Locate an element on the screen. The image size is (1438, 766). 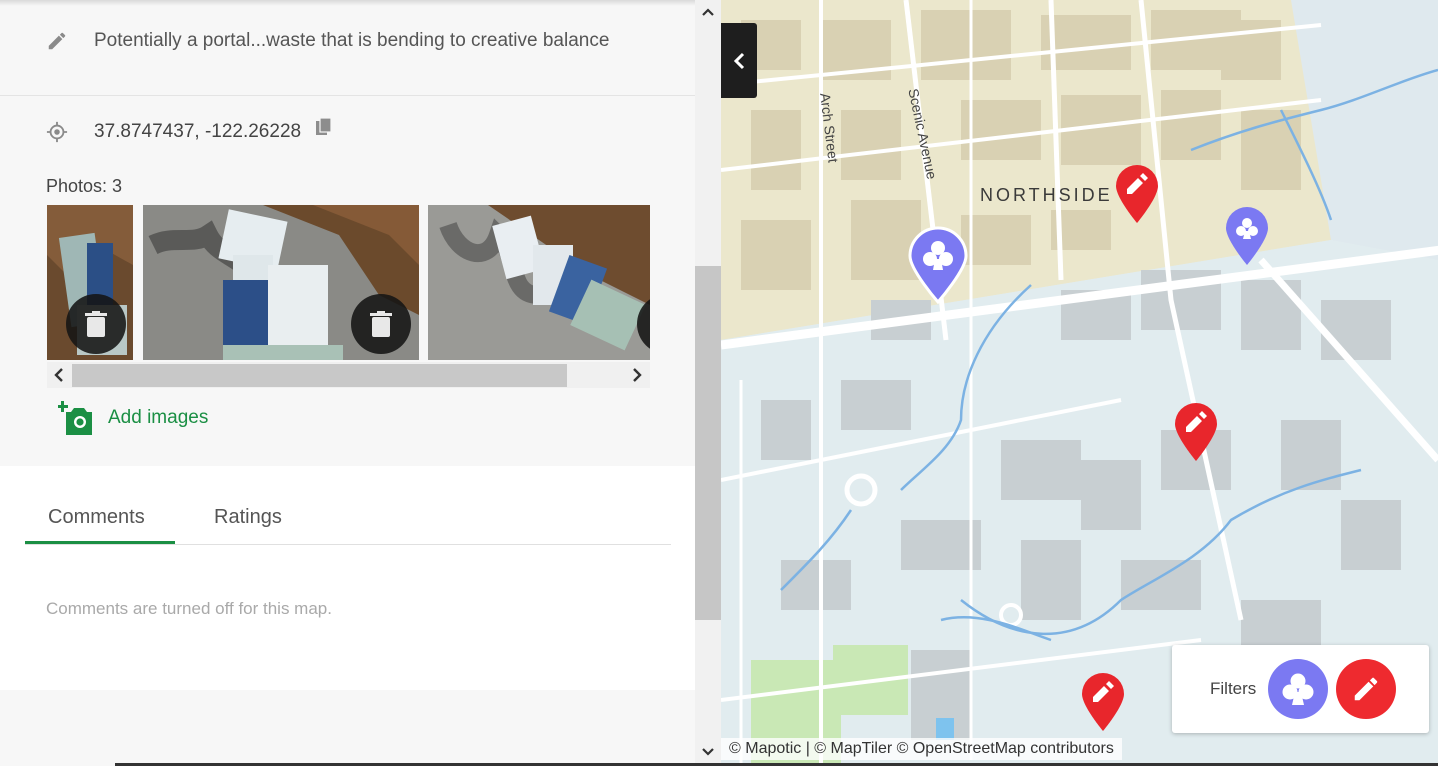
copy-icon is located at coordinates (324, 127).